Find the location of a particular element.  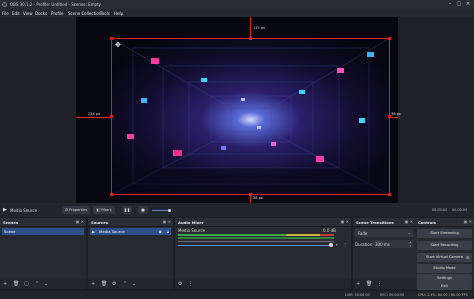

play-pause-button: ❚❚ is located at coordinates (127, 210).